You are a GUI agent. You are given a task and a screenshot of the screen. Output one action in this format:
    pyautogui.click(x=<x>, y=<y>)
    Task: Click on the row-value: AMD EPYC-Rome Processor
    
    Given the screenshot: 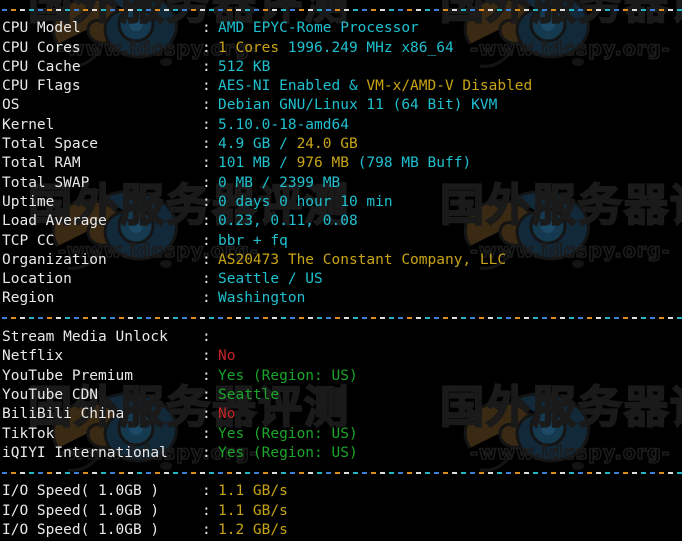 What is the action you would take?
    pyautogui.click(x=318, y=28)
    